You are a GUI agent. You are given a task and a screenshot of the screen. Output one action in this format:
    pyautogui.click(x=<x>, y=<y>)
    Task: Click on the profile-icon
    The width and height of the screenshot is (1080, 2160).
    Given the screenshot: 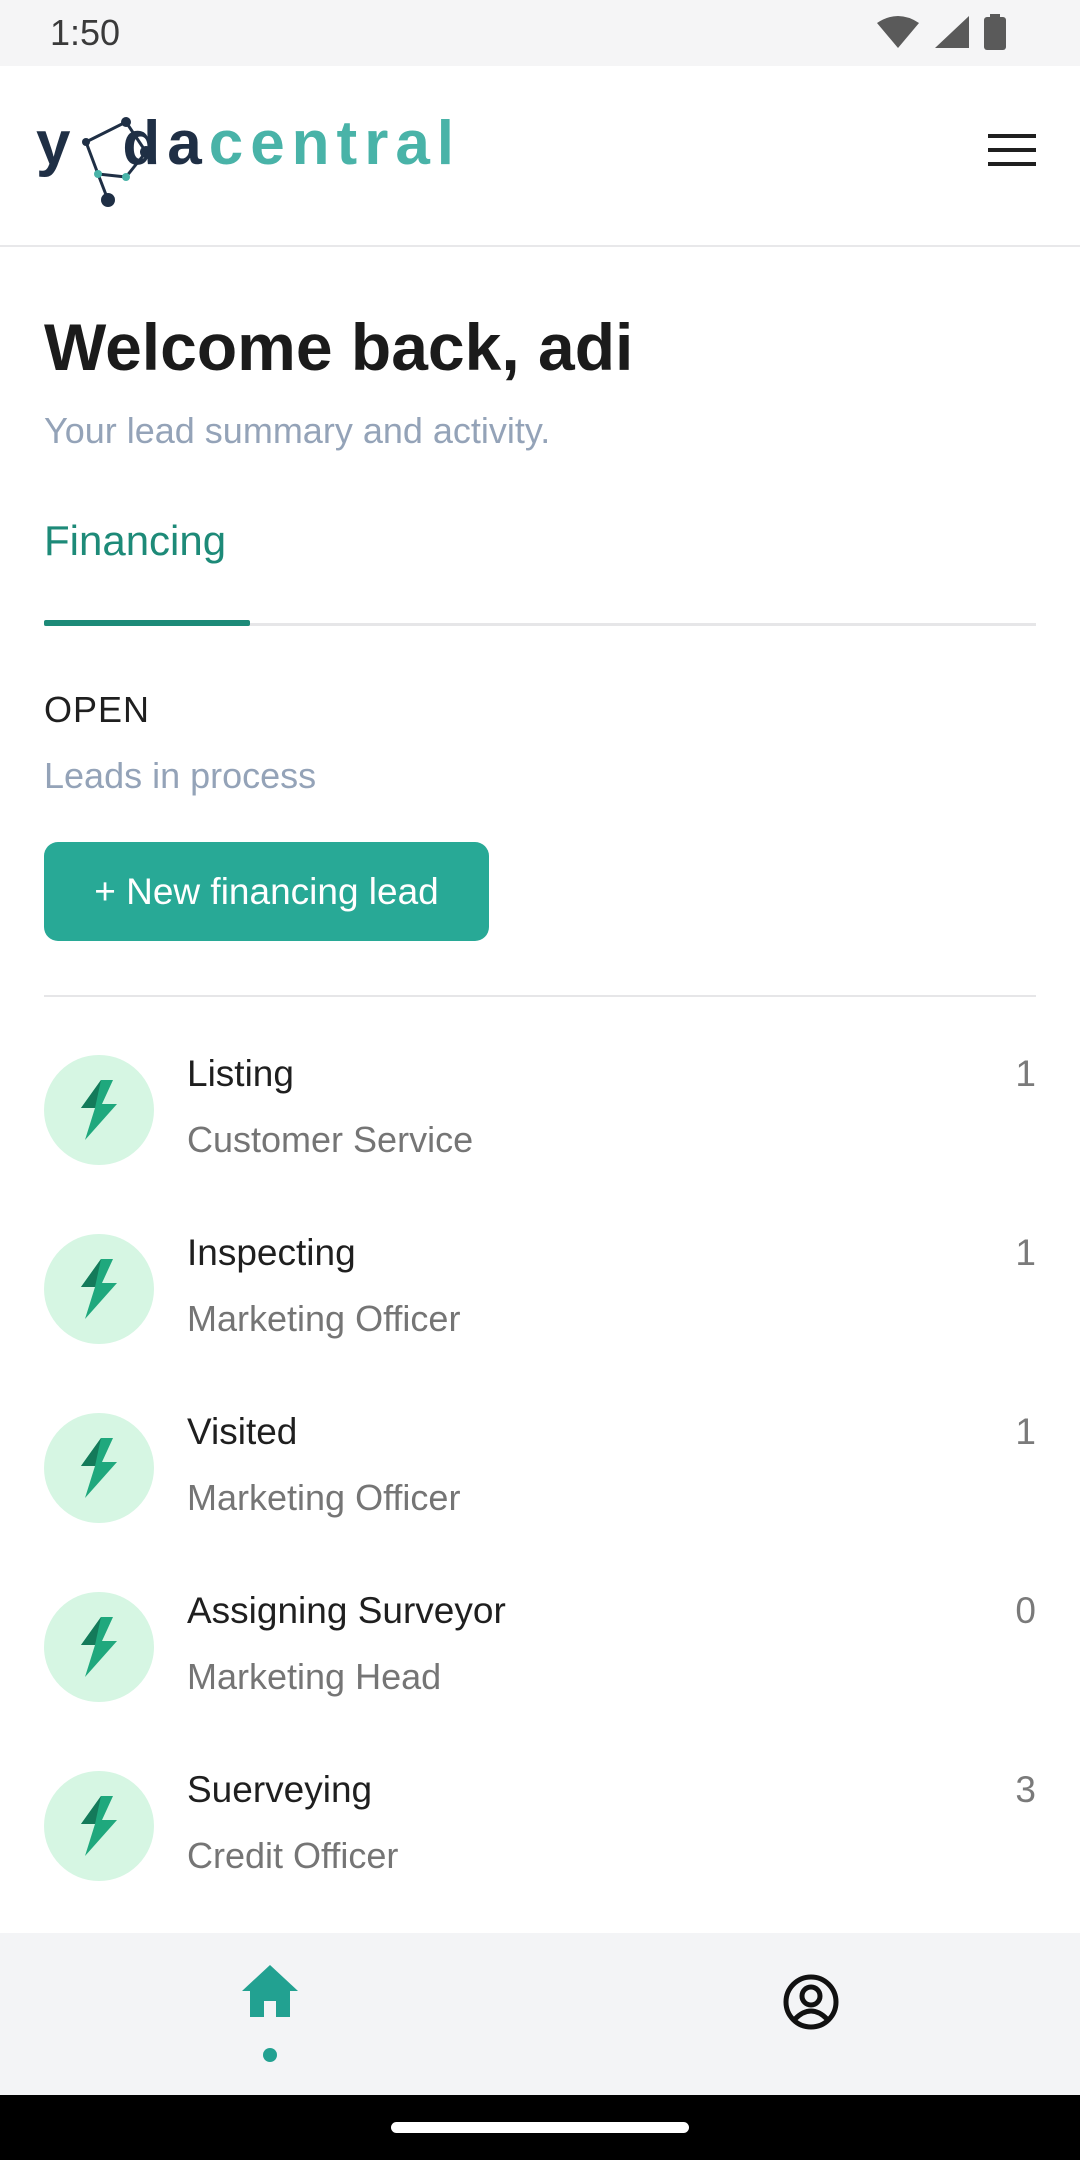 What is the action you would take?
    pyautogui.click(x=811, y=2004)
    